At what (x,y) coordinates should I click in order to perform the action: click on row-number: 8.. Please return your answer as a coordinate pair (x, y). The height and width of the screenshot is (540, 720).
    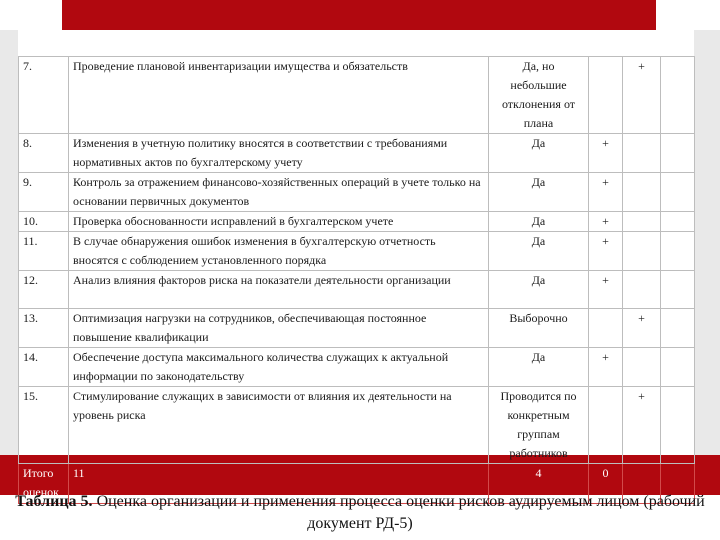
    Looking at the image, I should click on (43, 153).